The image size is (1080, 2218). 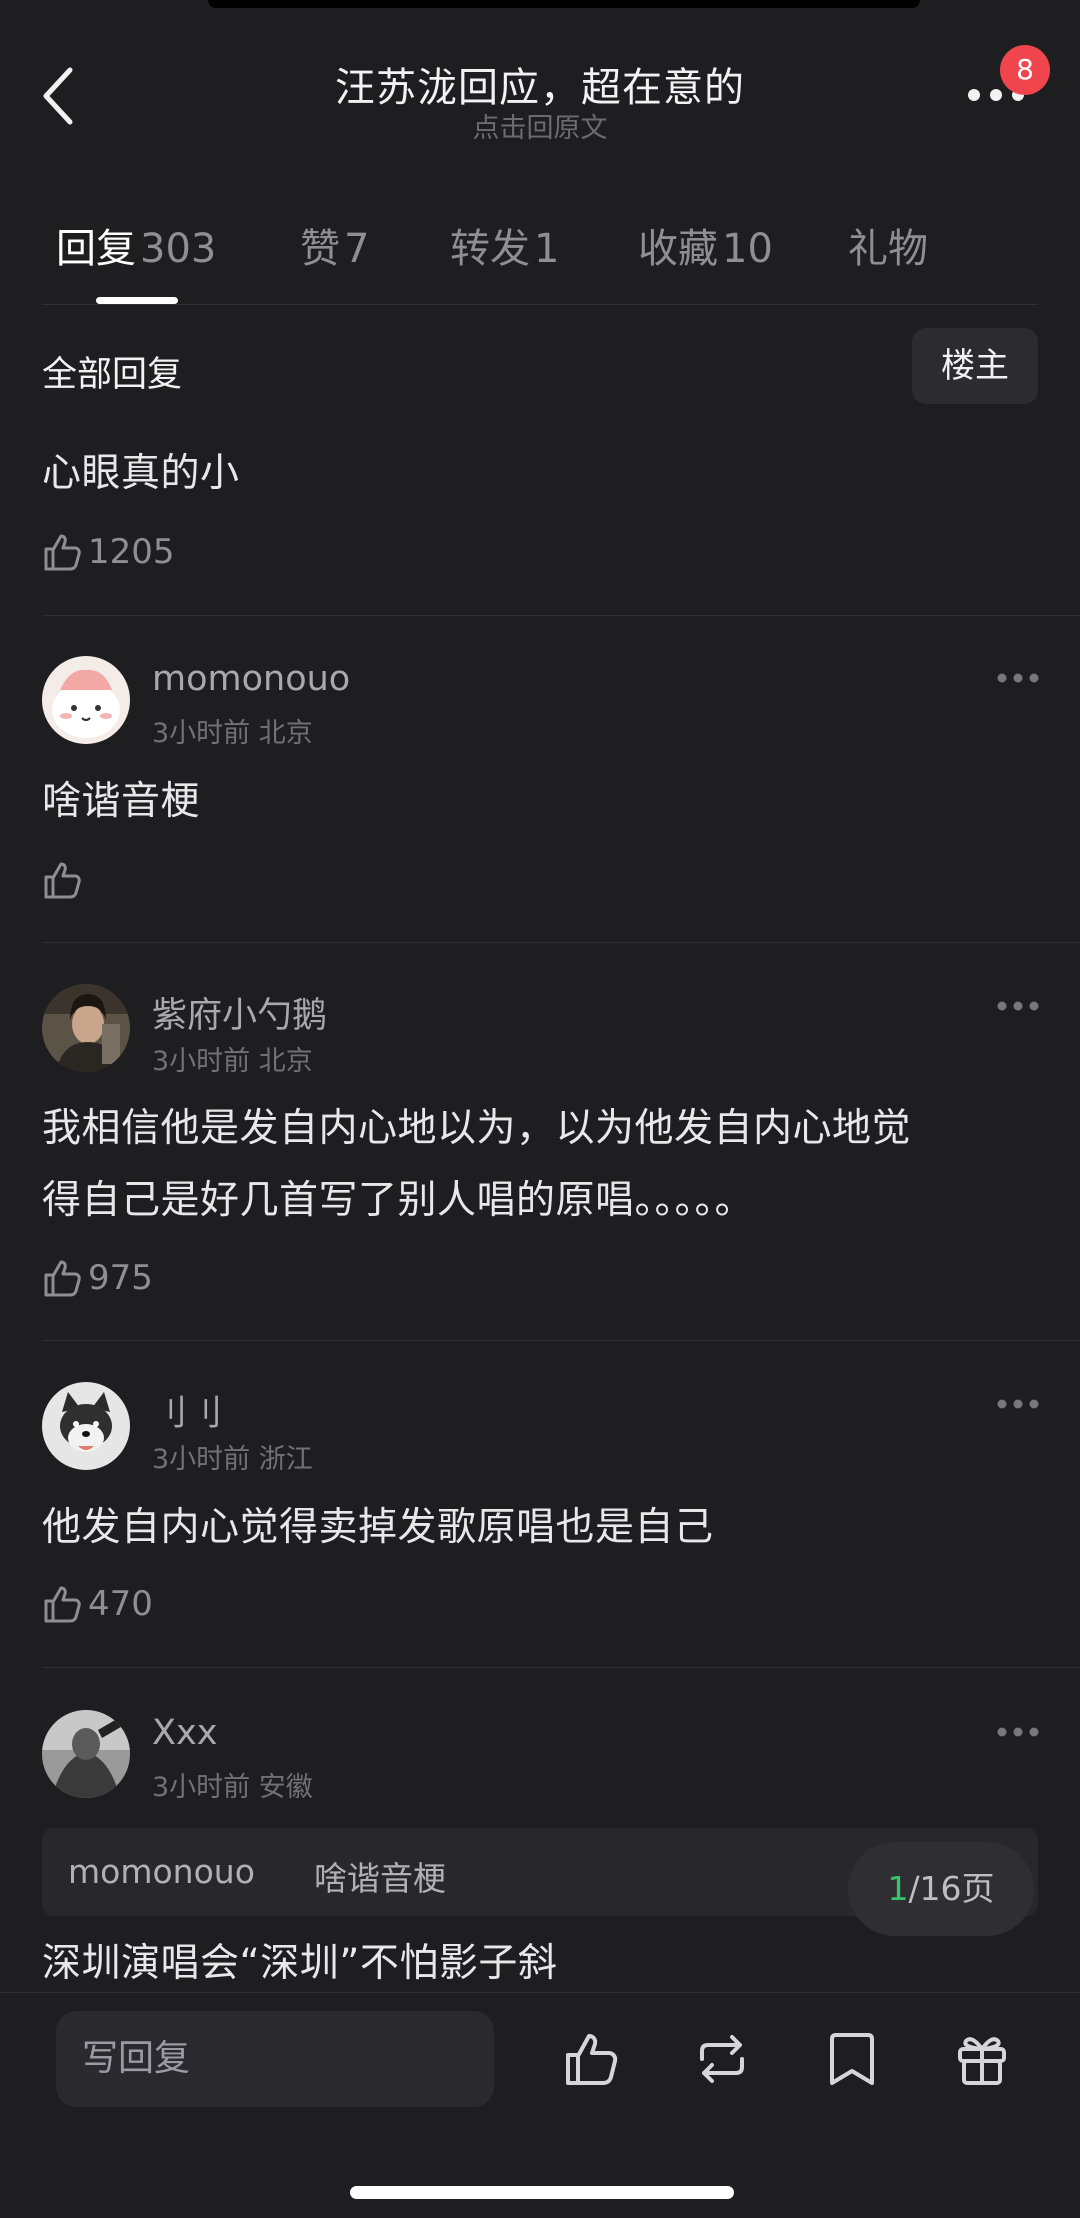 I want to click on tab-label: 转发, so click(x=490, y=249).